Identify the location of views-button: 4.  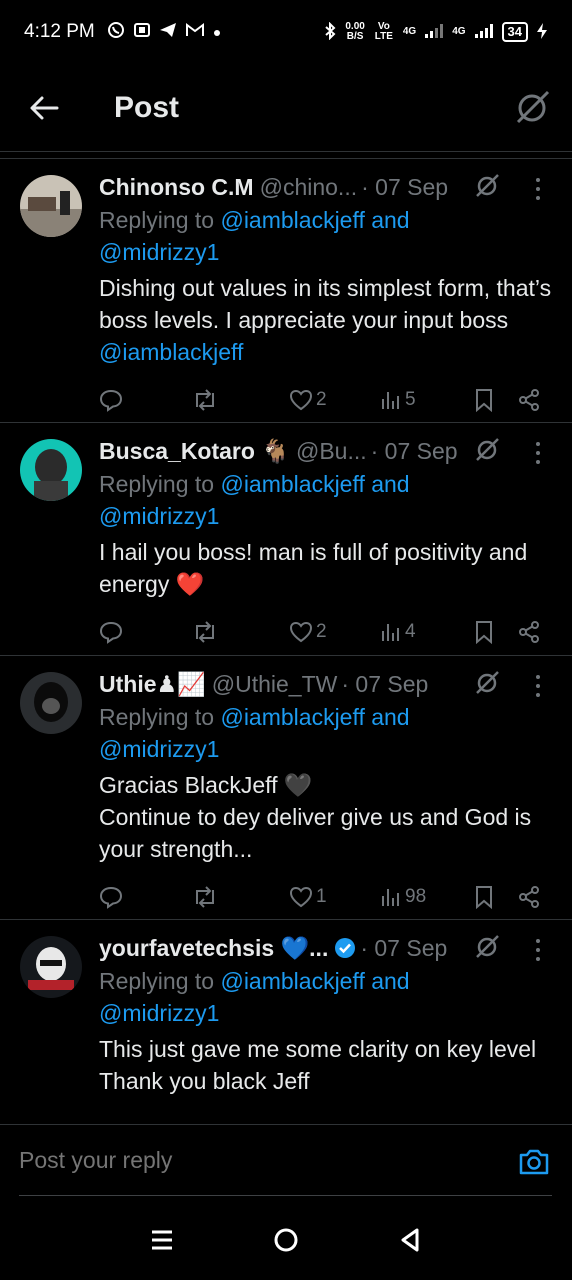
(398, 632).